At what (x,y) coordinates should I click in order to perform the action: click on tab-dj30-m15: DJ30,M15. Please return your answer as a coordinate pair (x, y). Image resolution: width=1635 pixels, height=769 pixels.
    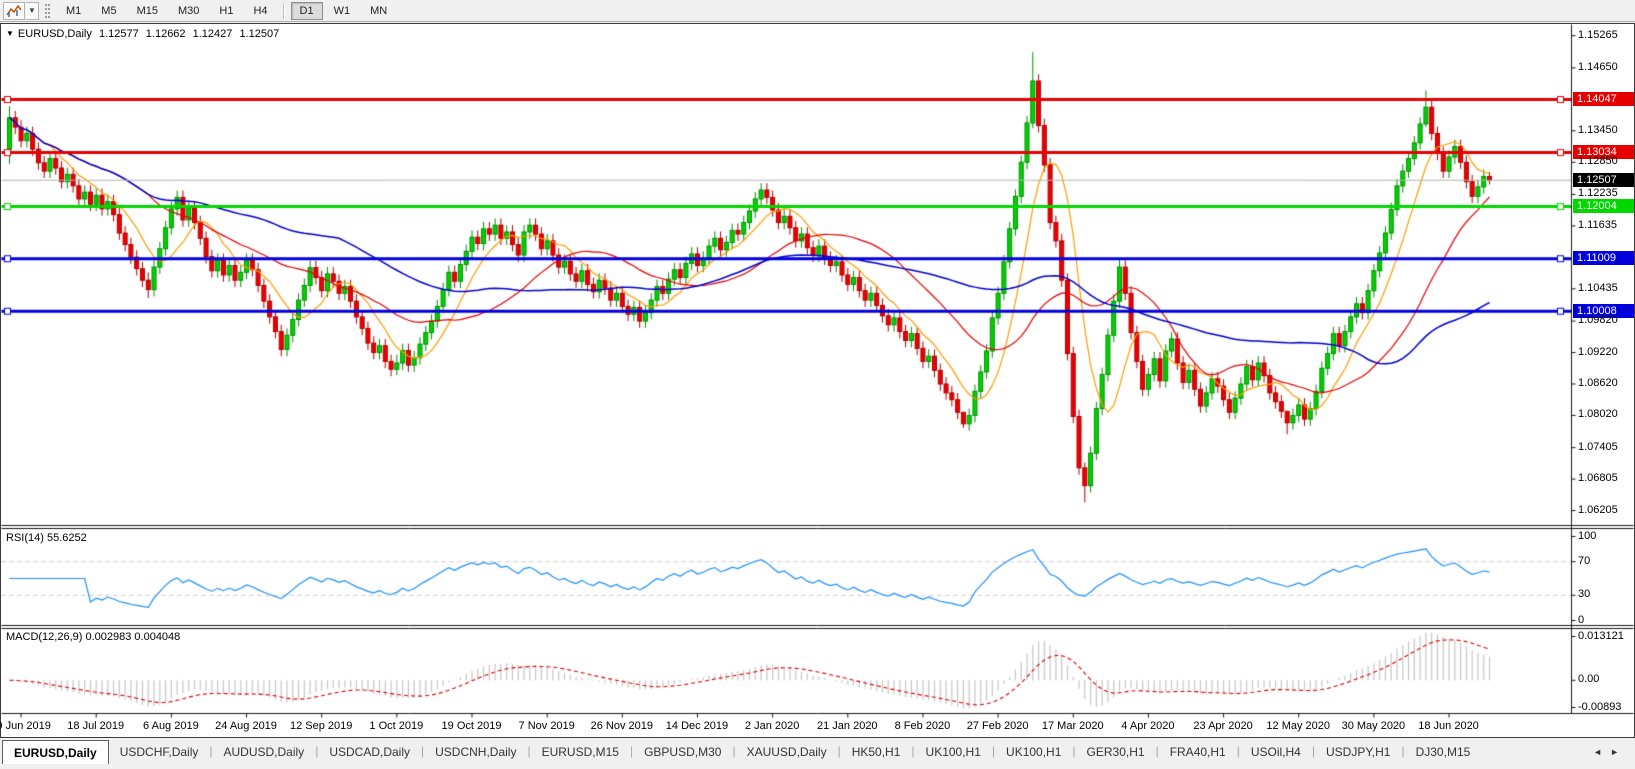
    Looking at the image, I should click on (1443, 752).